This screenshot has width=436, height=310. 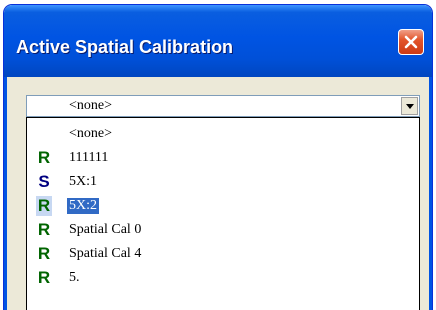 What do you see at coordinates (44, 181) in the screenshot?
I see `calibration-type-badge: S` at bounding box center [44, 181].